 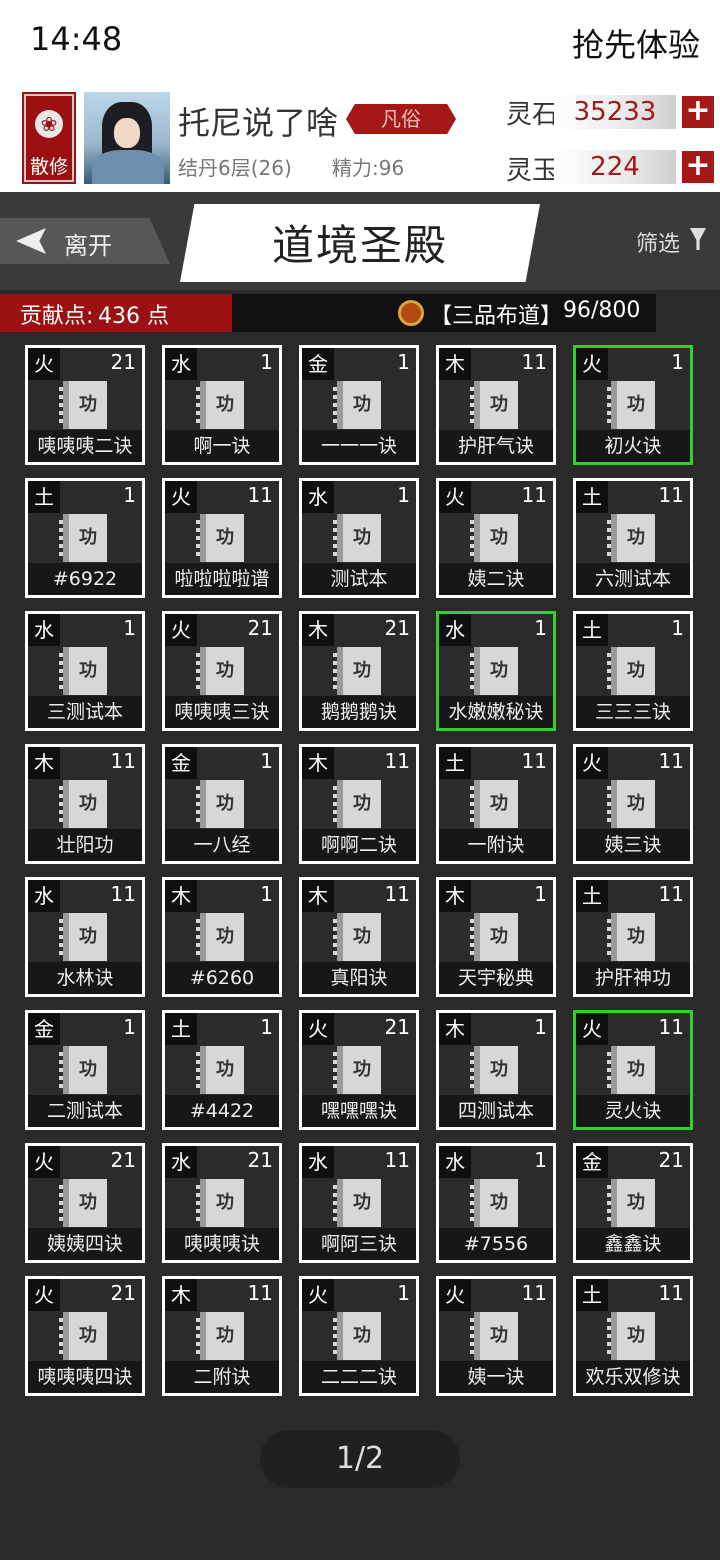 What do you see at coordinates (44, 630) in the screenshot?
I see `element-badge: 水` at bounding box center [44, 630].